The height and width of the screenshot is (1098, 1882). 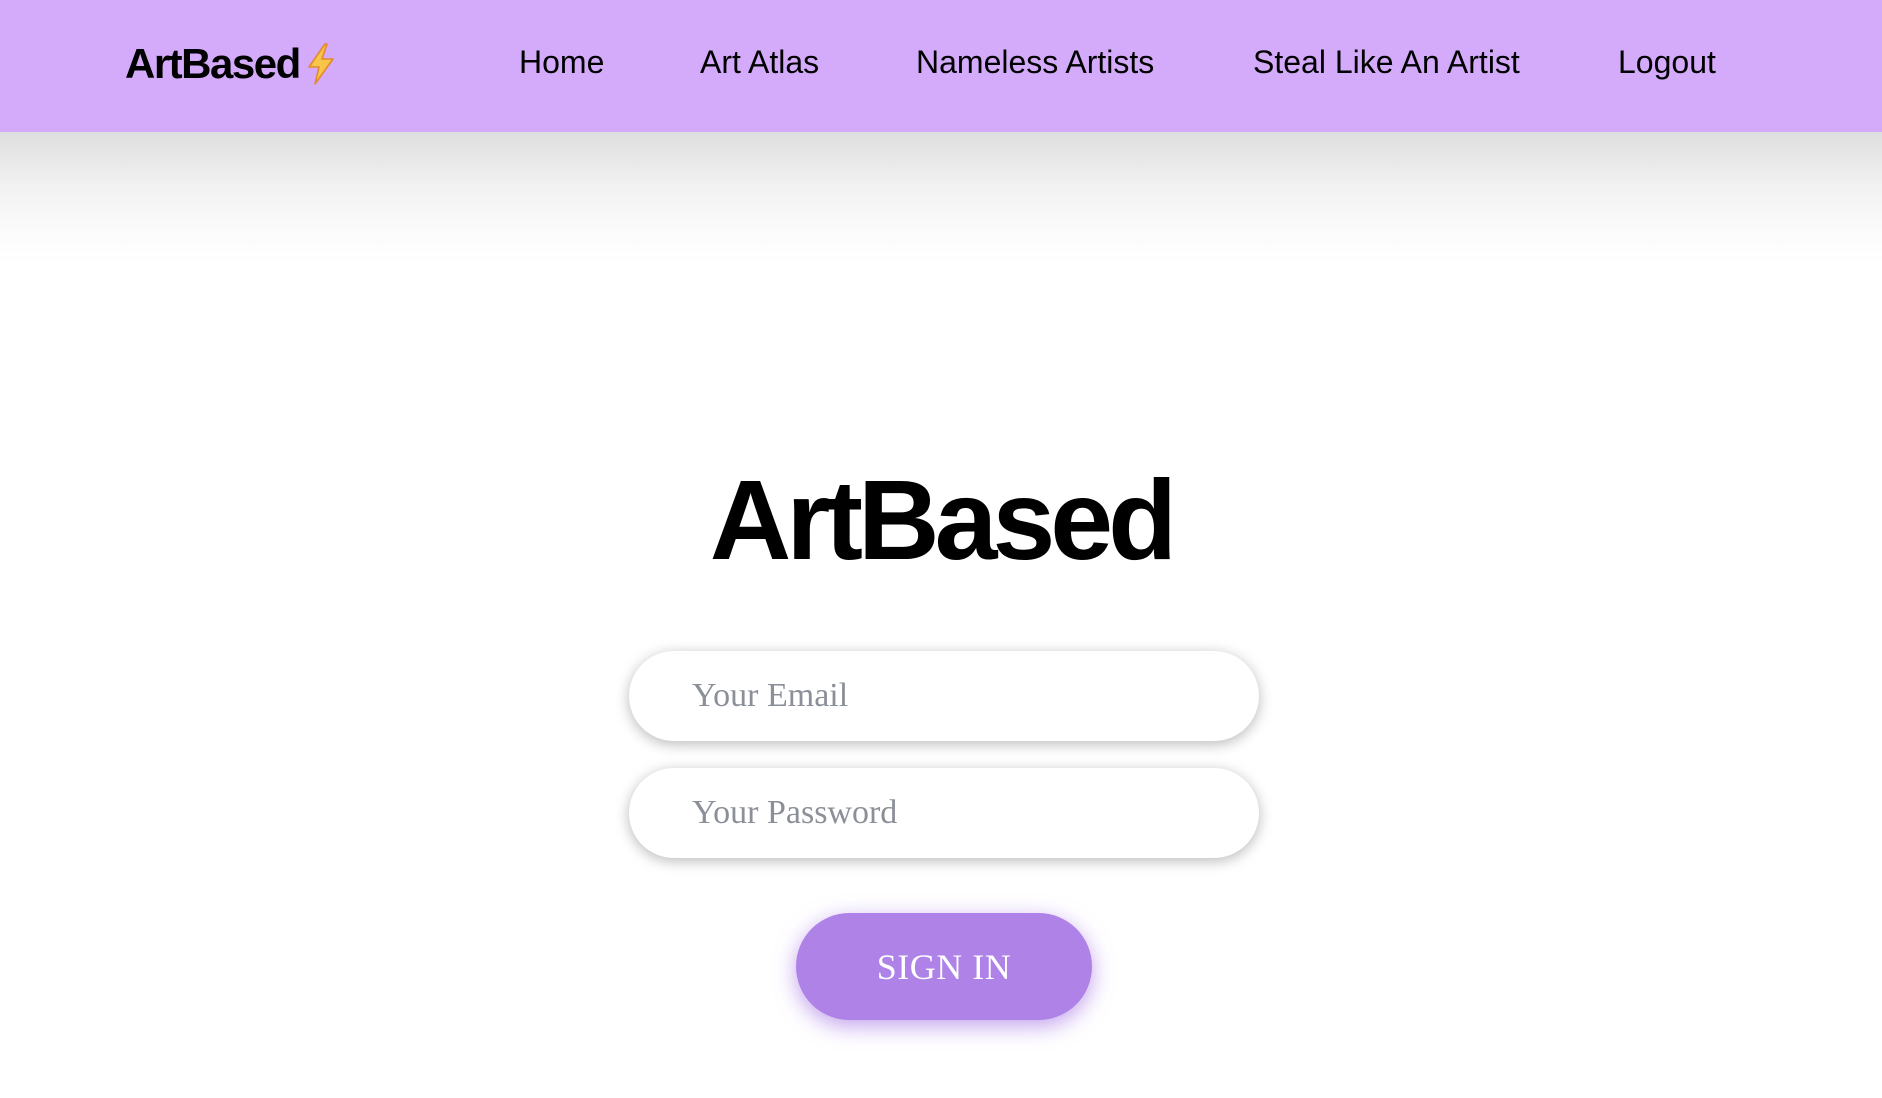 I want to click on password-field, so click(x=944, y=813).